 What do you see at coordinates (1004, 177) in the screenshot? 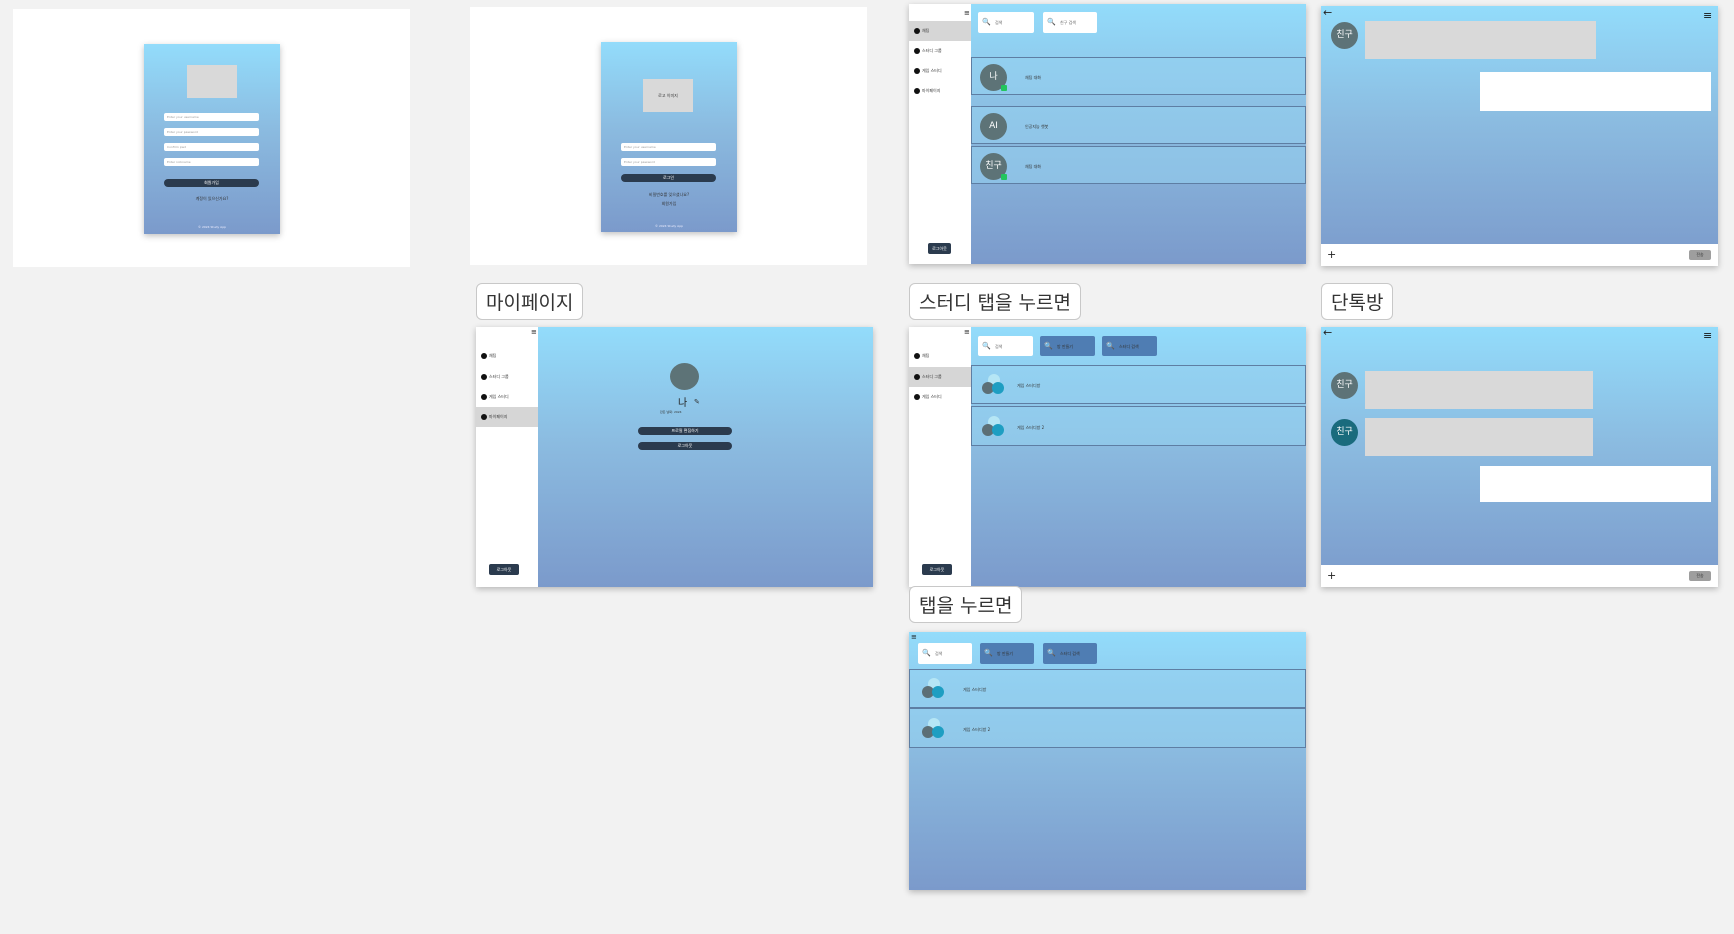
I see `online-indicator` at bounding box center [1004, 177].